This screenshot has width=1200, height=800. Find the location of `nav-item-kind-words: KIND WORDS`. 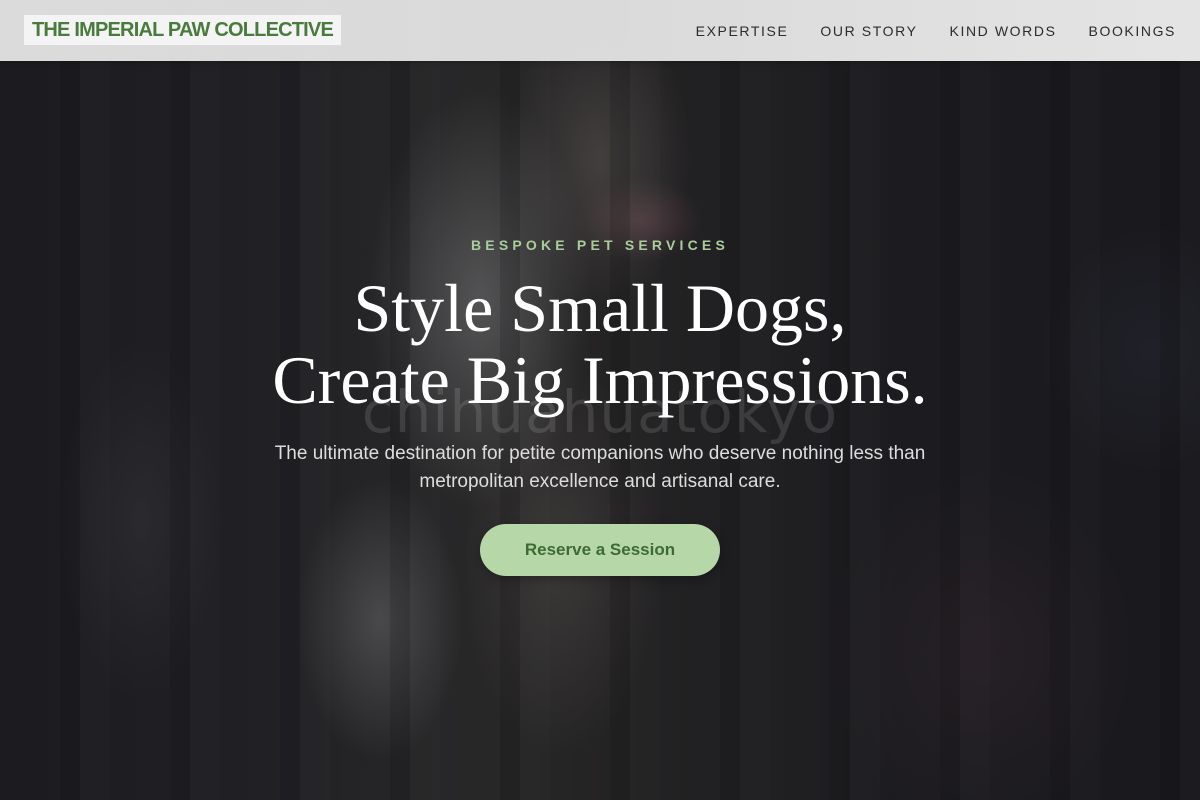

nav-item-kind-words: KIND WORDS is located at coordinates (1003, 31).